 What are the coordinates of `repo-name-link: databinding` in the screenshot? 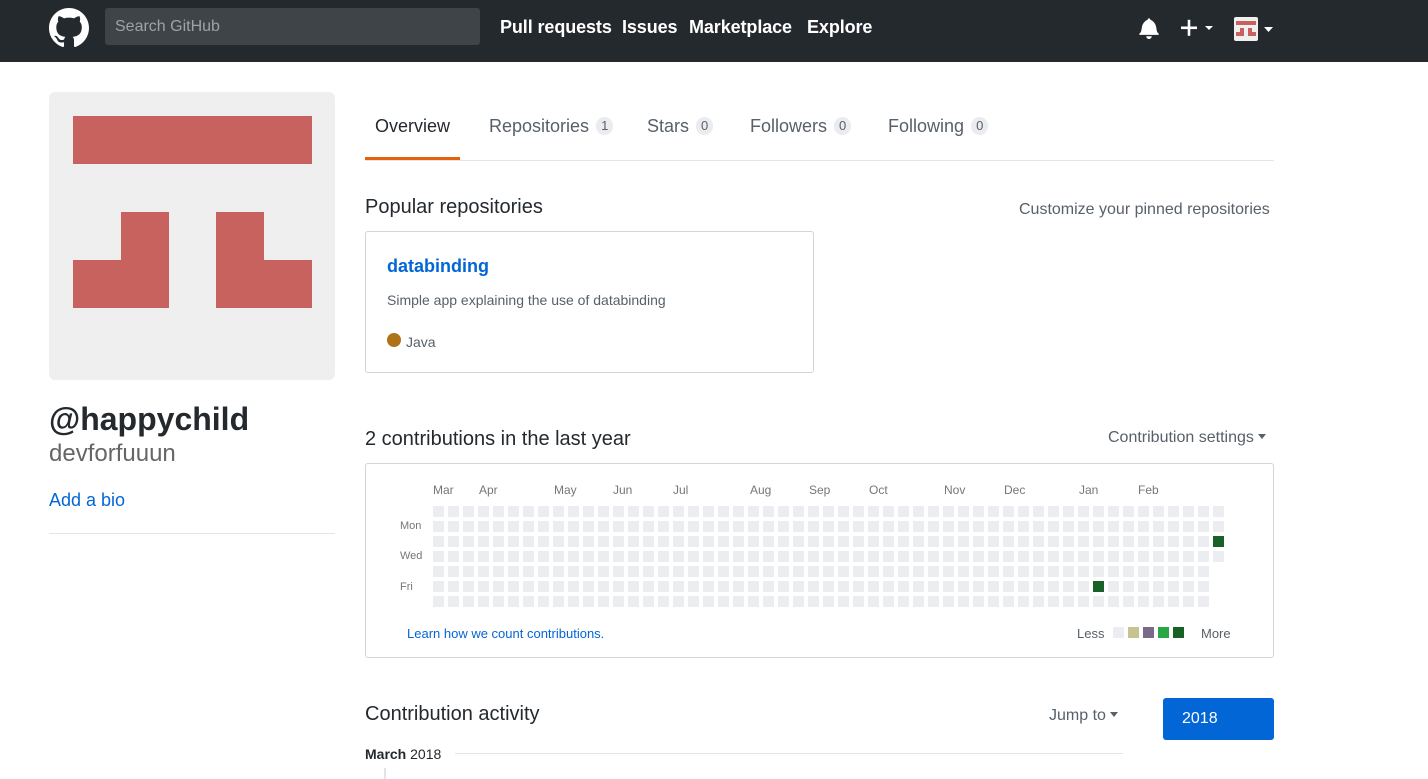 It's located at (438, 266).